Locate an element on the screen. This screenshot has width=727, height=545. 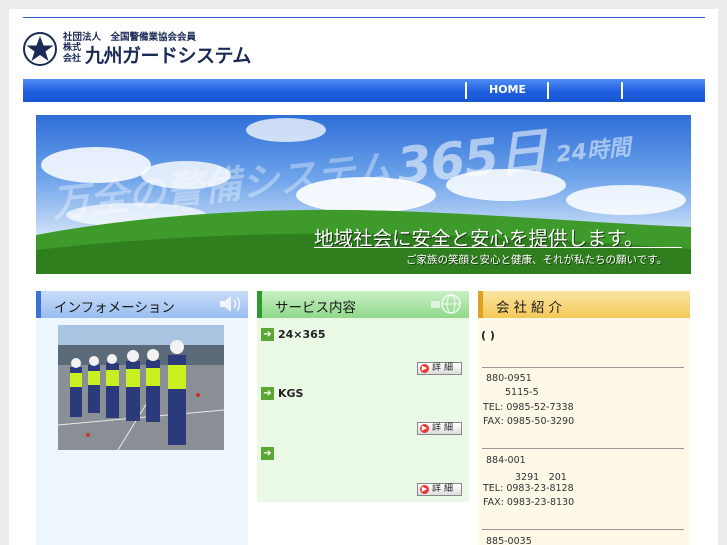
services-title: サービス内容 is located at coordinates (315, 308).